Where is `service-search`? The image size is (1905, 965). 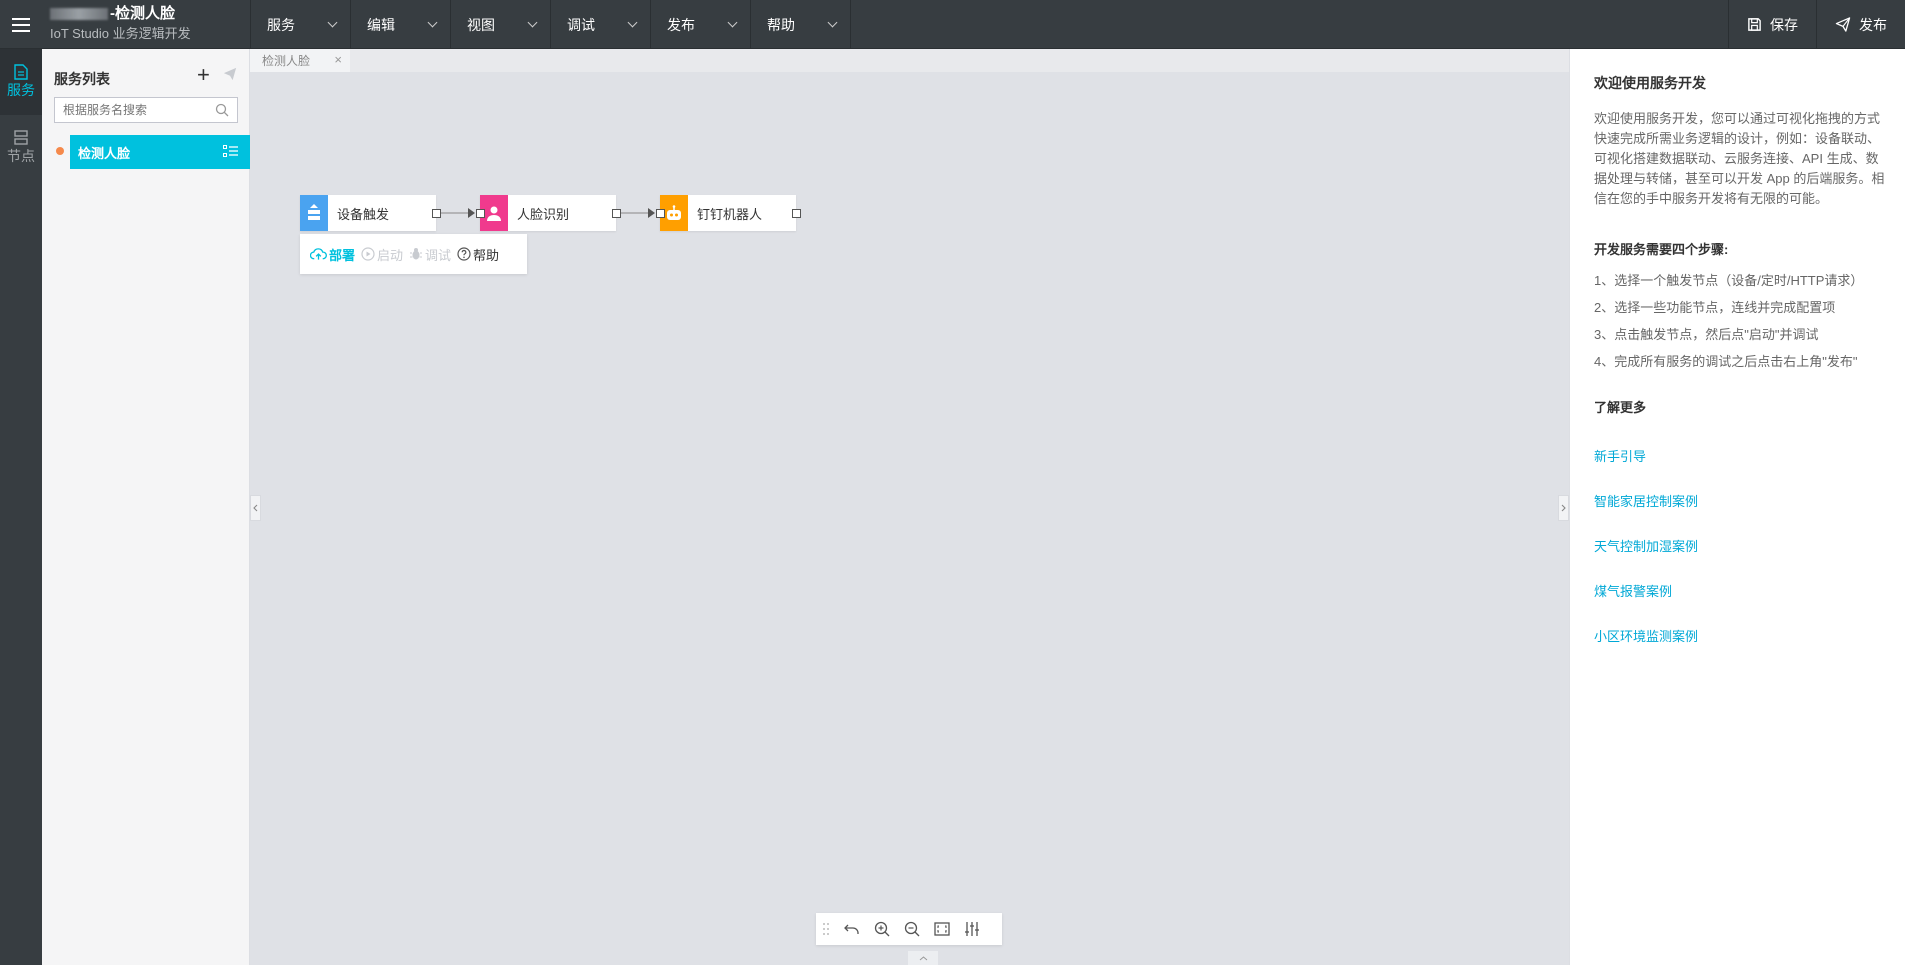
service-search is located at coordinates (146, 110).